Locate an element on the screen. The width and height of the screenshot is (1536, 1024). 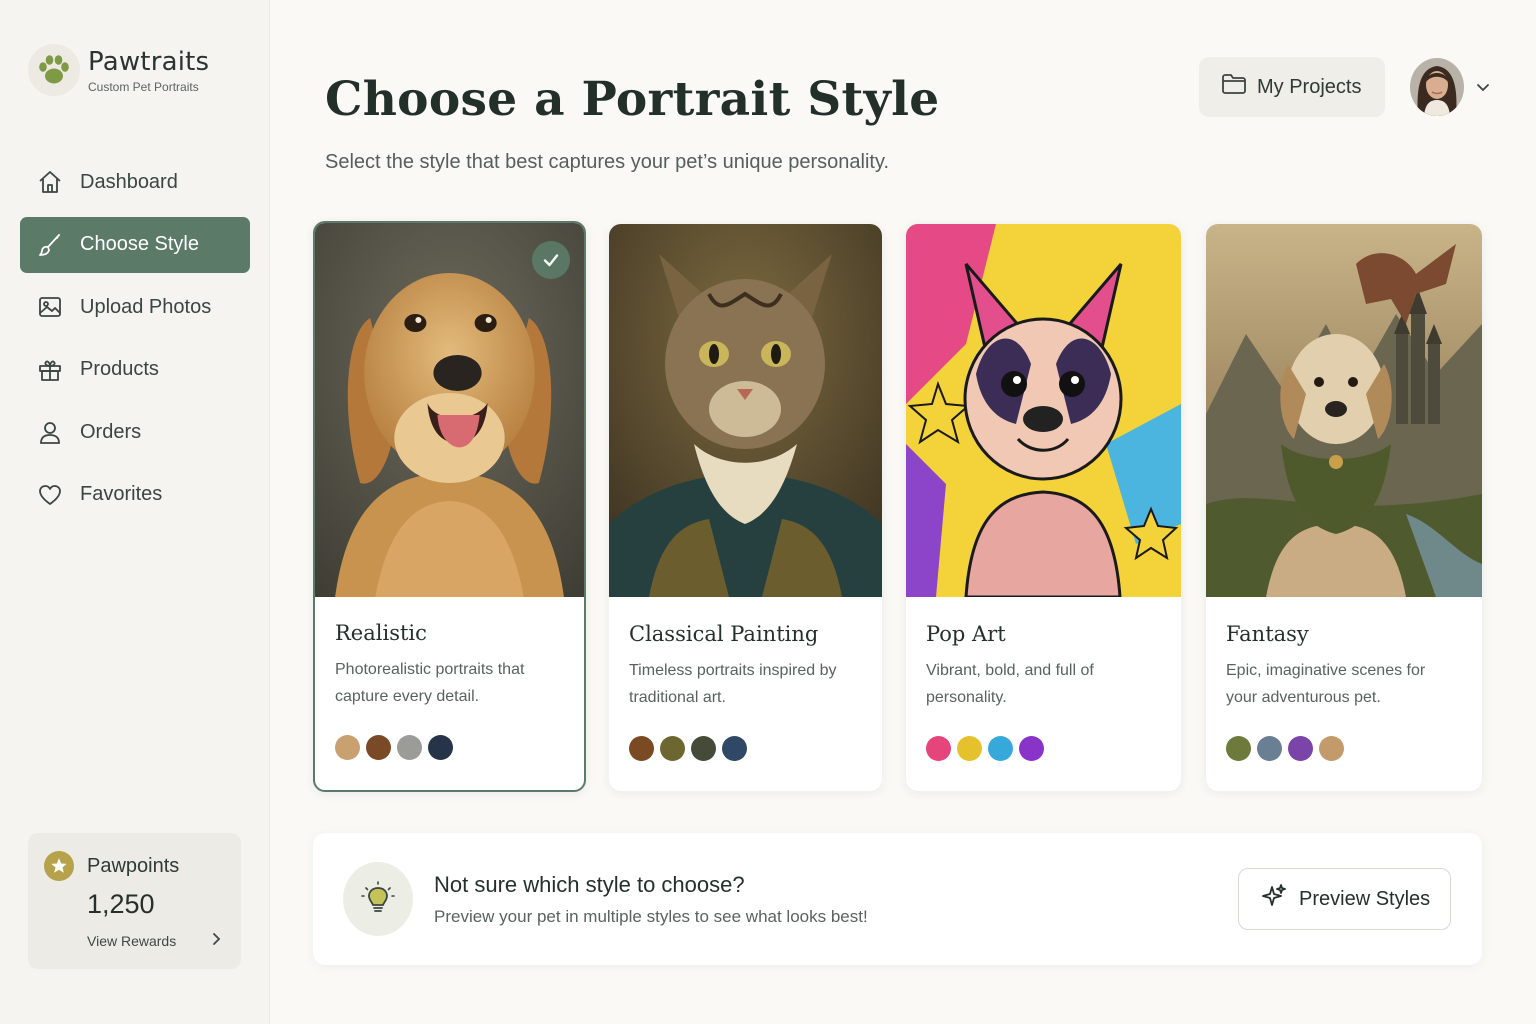
brush-icon is located at coordinates (50, 245).